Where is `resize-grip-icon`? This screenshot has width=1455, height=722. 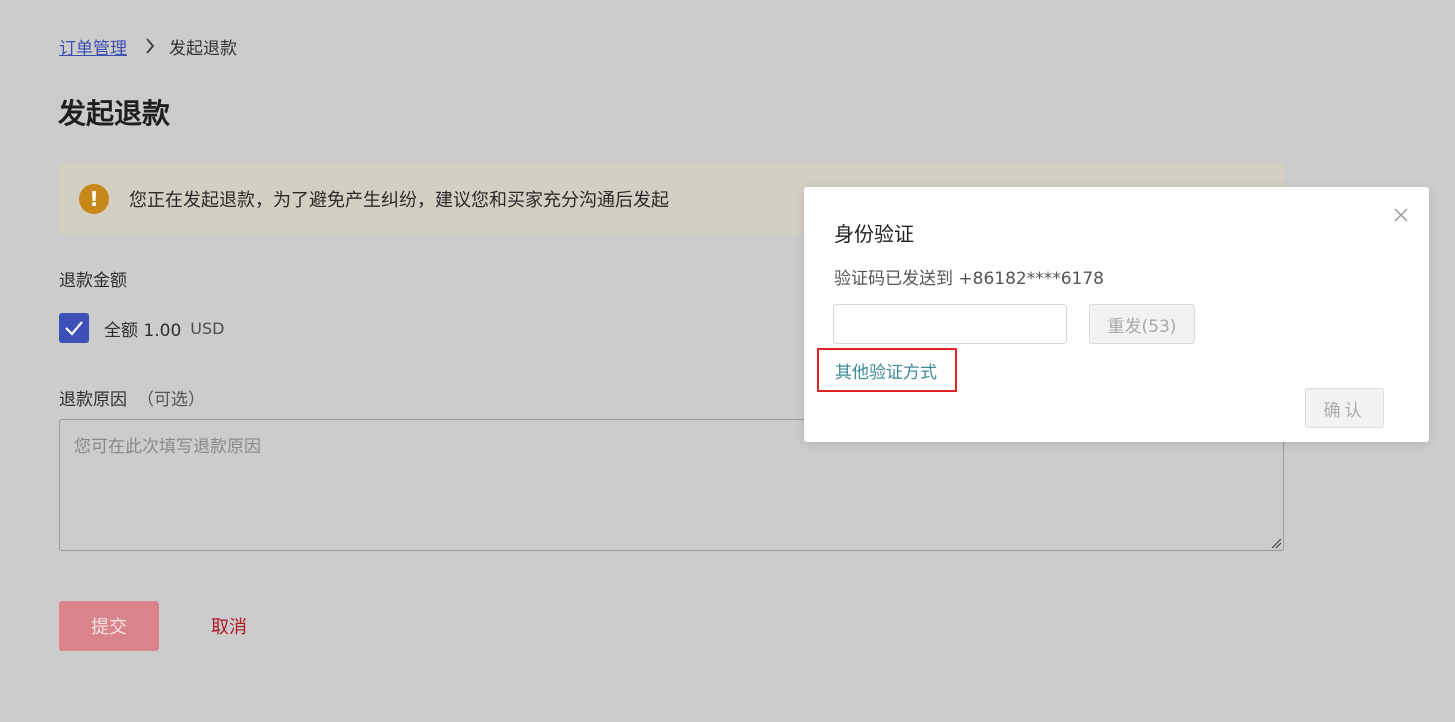
resize-grip-icon is located at coordinates (1276, 543).